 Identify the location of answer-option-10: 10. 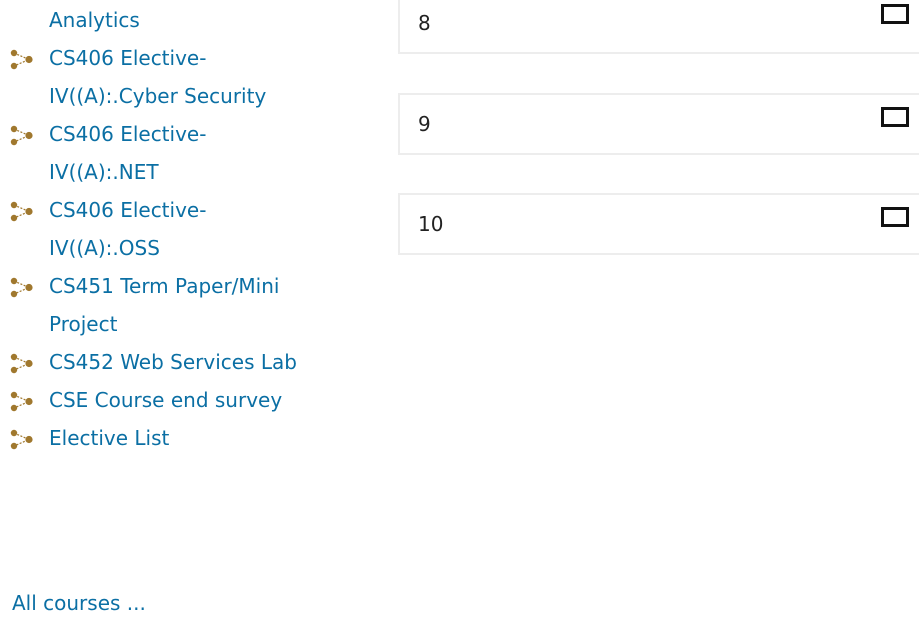
(658, 224).